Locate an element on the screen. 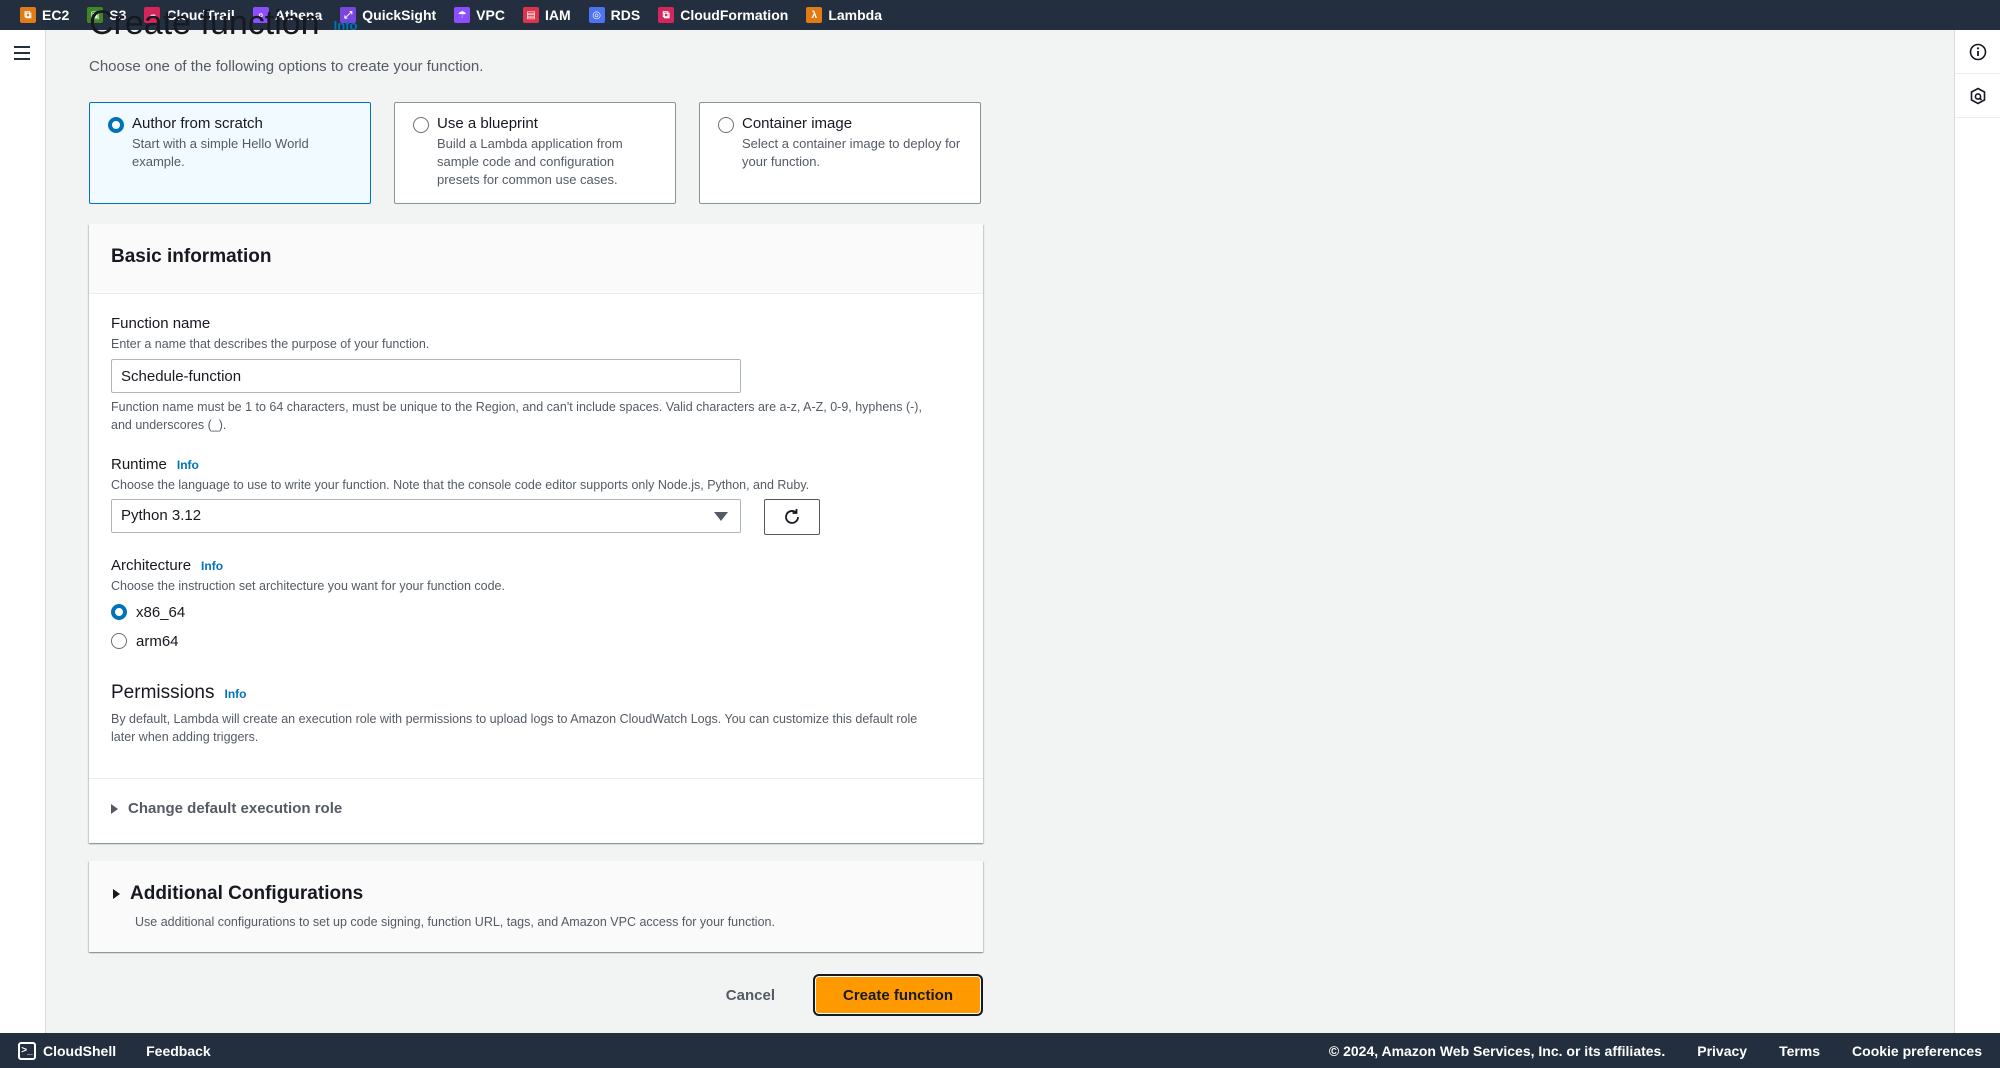 The height and width of the screenshot is (1068, 2000). cancel-button: Cancel is located at coordinates (750, 995).